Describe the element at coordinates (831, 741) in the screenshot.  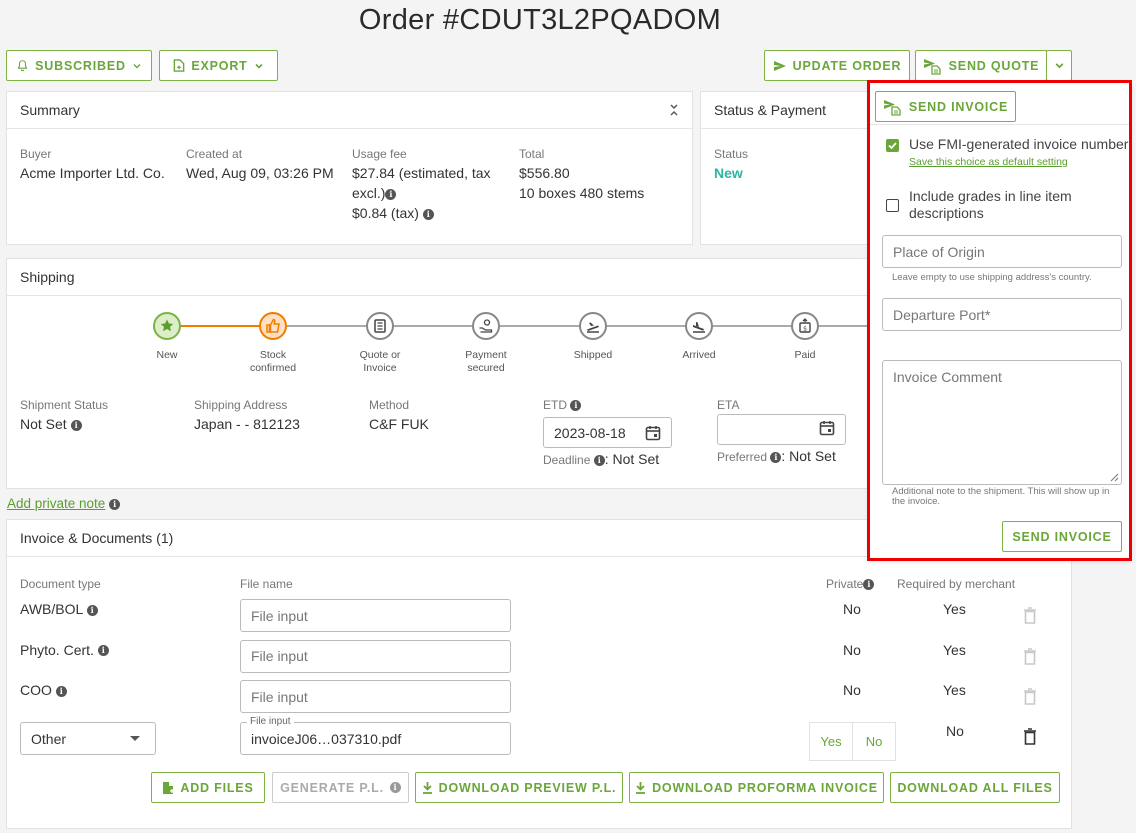
I see `private-yes-option: Yes` at that location.